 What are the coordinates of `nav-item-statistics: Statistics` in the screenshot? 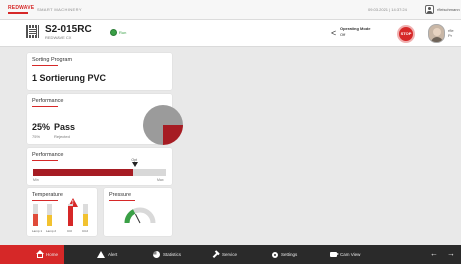 It's located at (167, 254).